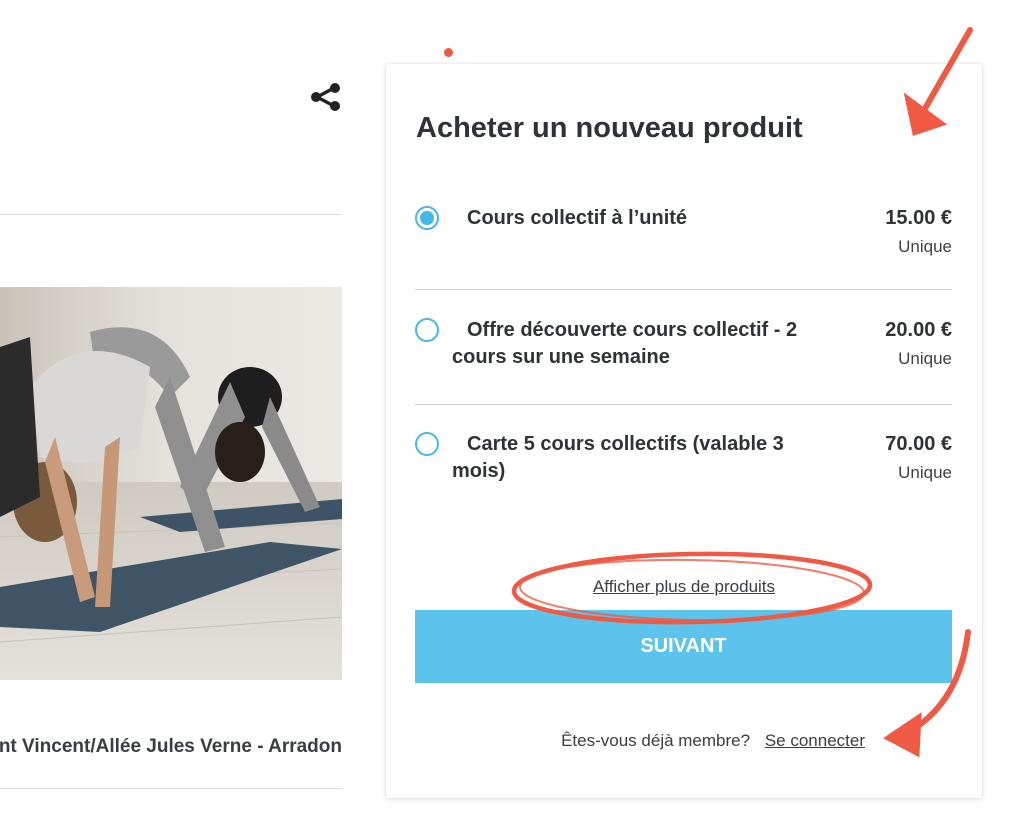 The width and height of the screenshot is (1024, 820). I want to click on annotation-dot, so click(448, 52).